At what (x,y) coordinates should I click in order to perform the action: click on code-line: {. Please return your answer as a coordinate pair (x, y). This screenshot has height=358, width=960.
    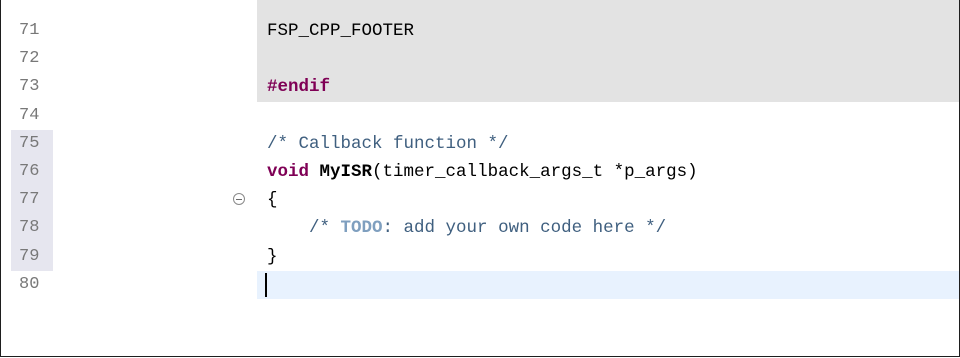
    Looking at the image, I should click on (608, 200).